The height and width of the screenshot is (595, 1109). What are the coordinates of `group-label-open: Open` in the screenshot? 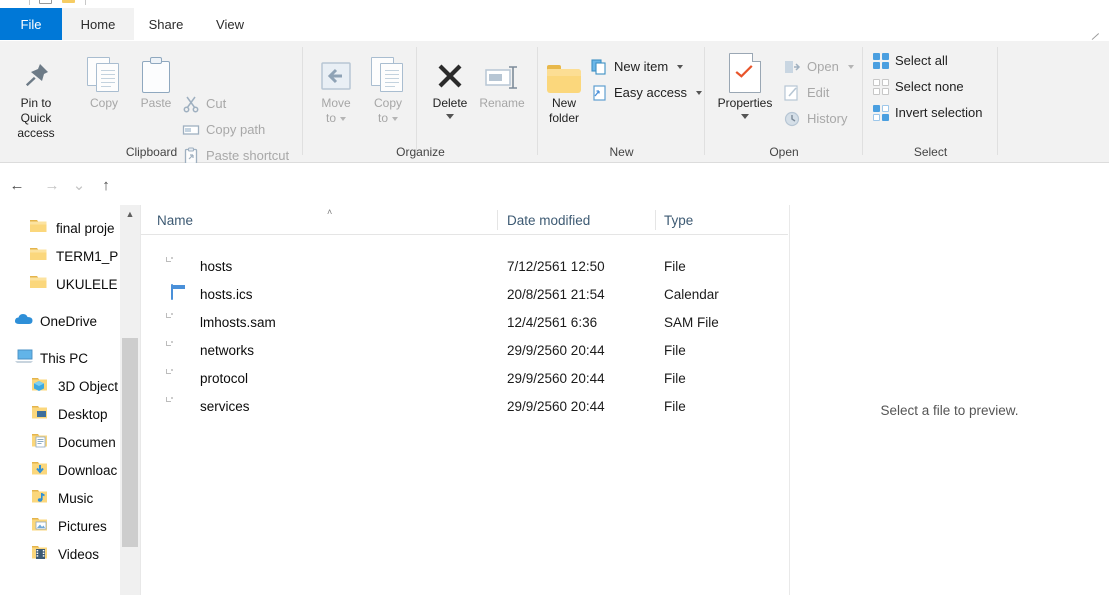 It's located at (784, 152).